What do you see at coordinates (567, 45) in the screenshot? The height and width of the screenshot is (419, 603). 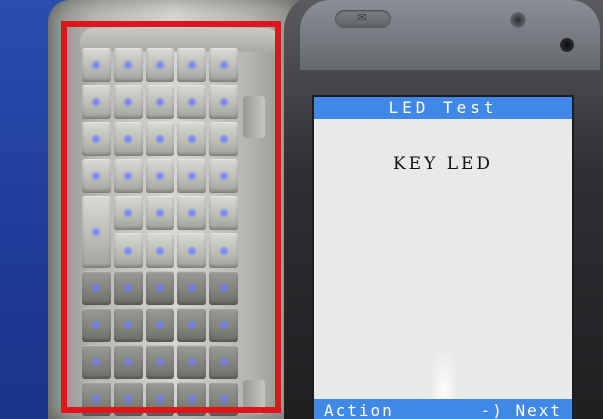 I see `front-camera-lens` at bounding box center [567, 45].